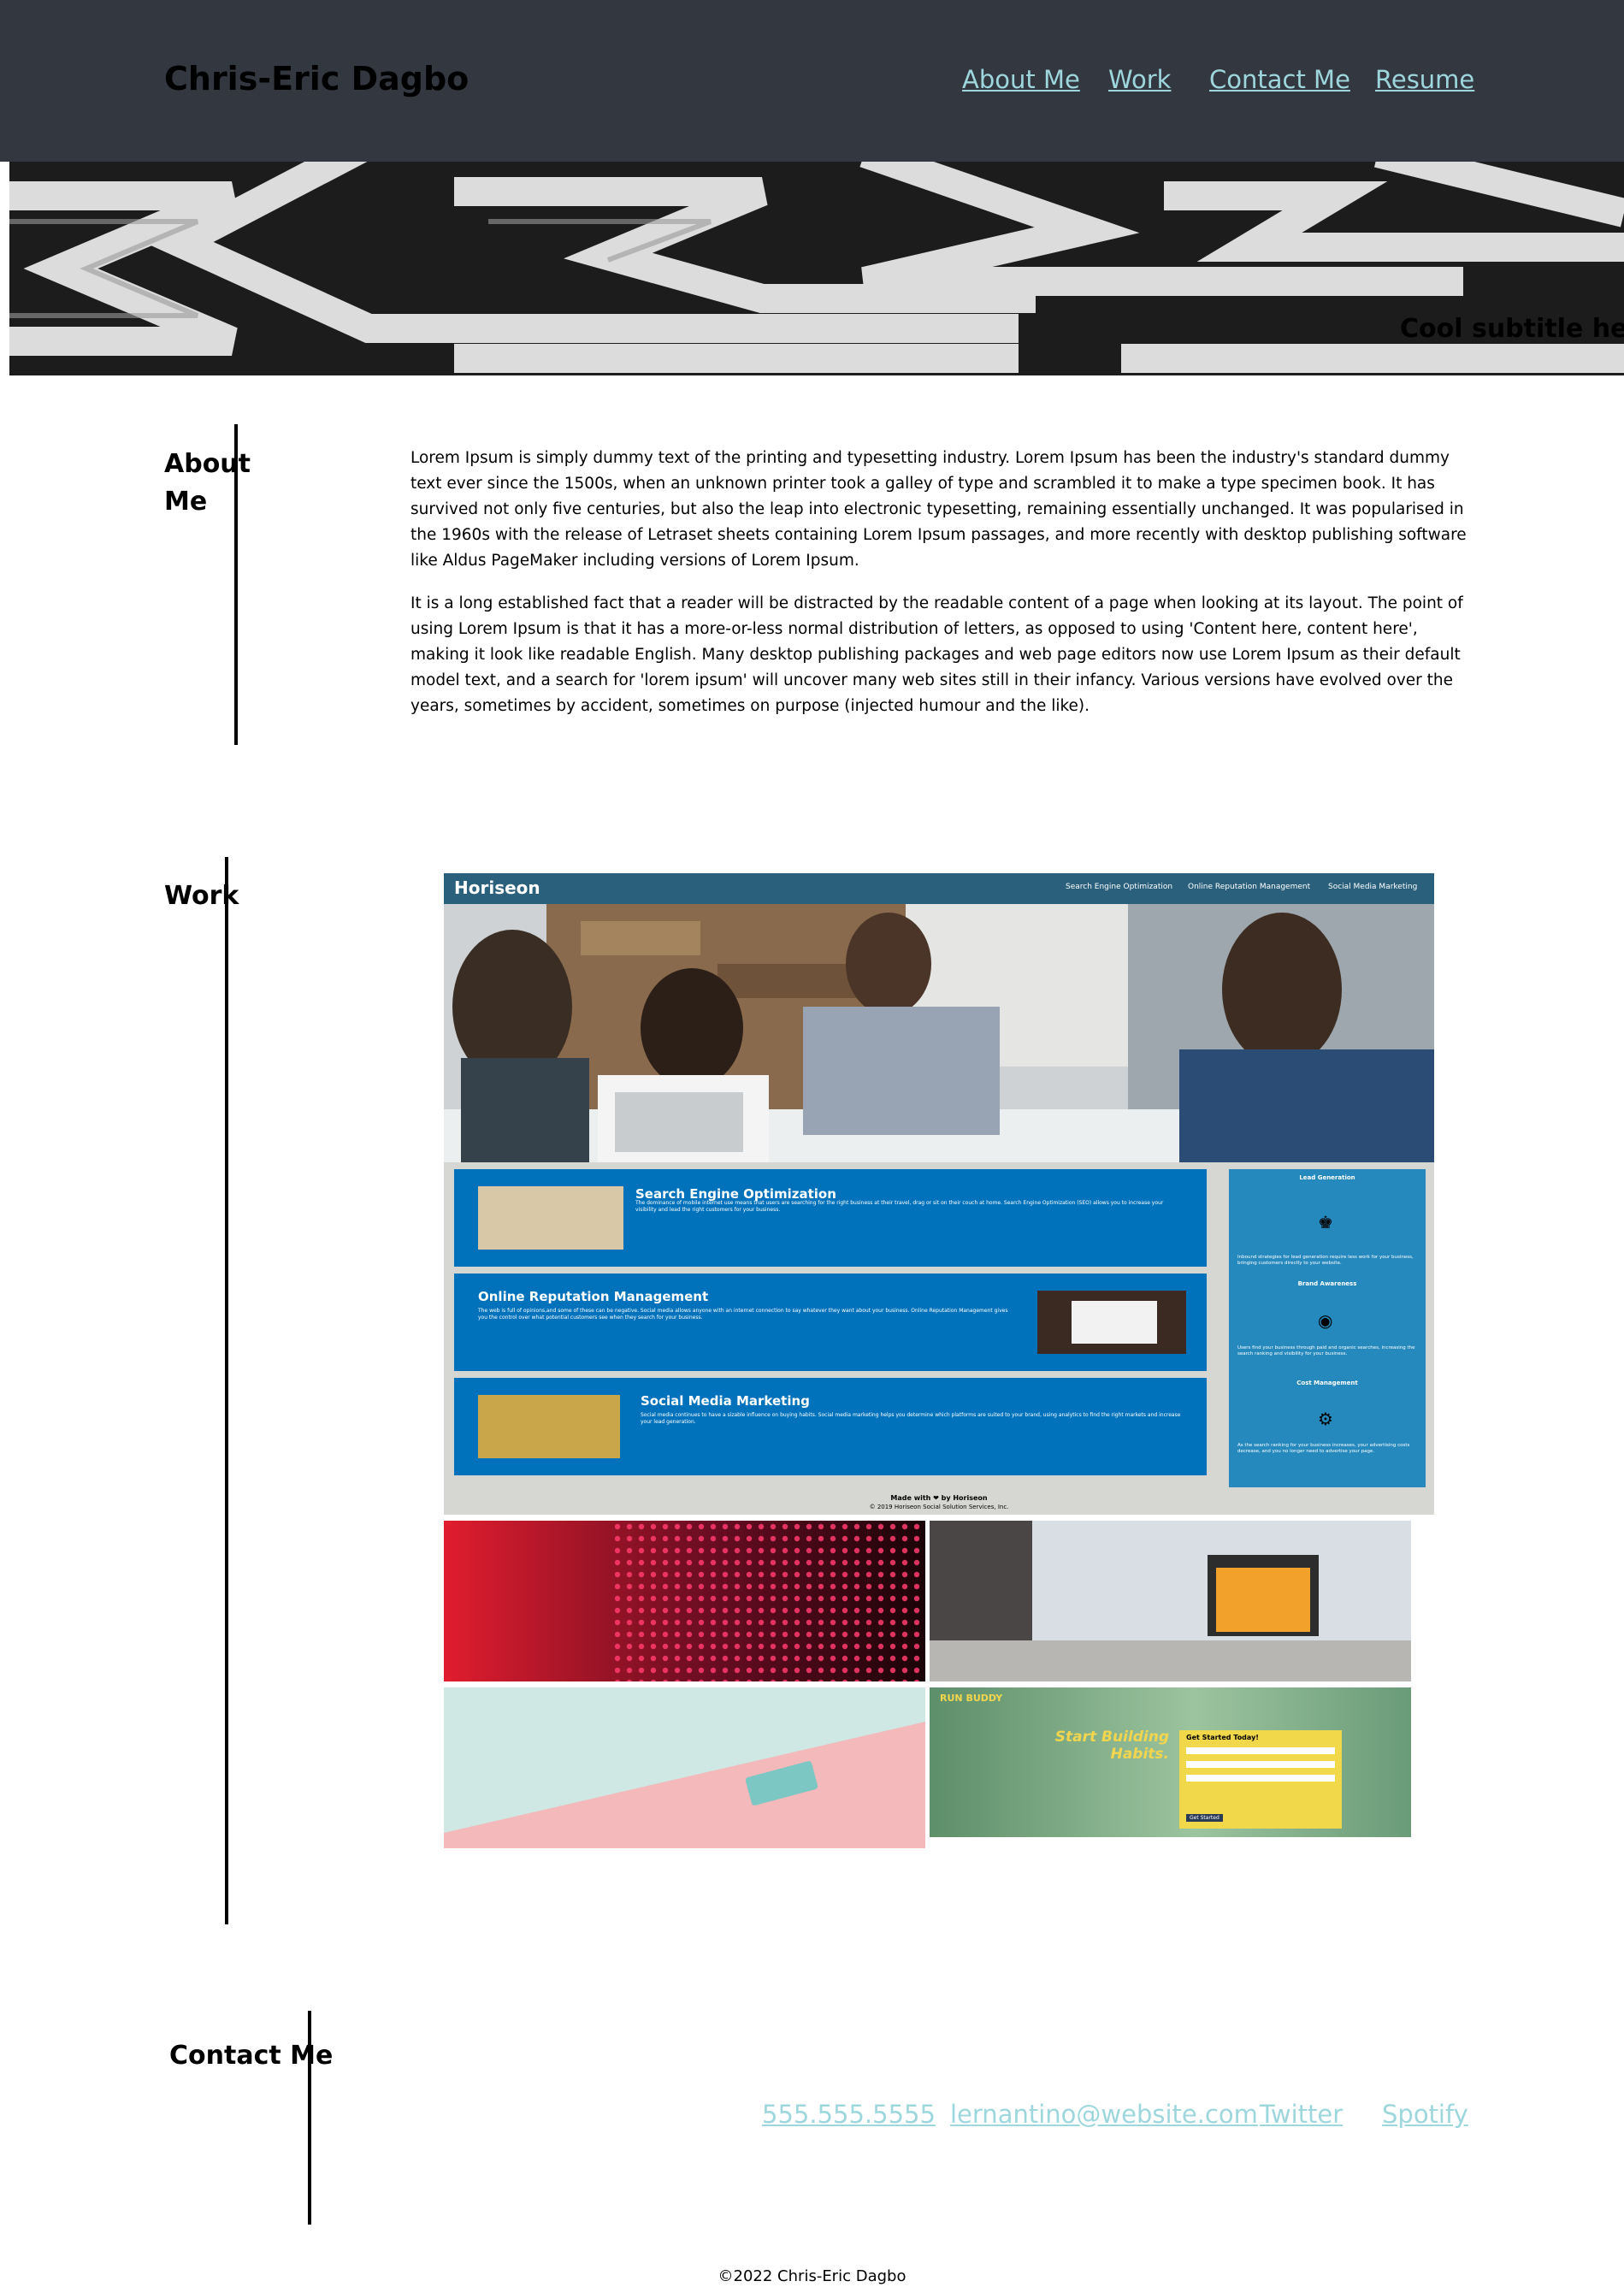  Describe the element at coordinates (1327, 1283) in the screenshot. I see `benefit-title: Brand Awareness` at that location.